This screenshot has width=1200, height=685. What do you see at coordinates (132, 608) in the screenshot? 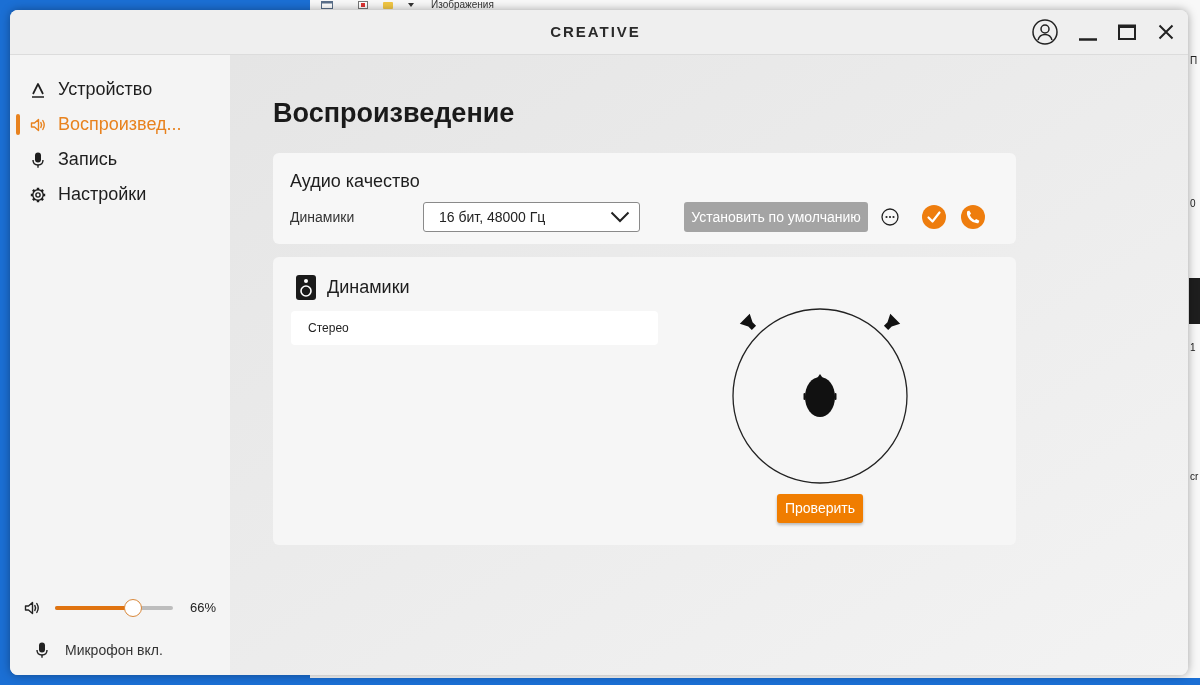
I see `slider-thumb` at bounding box center [132, 608].